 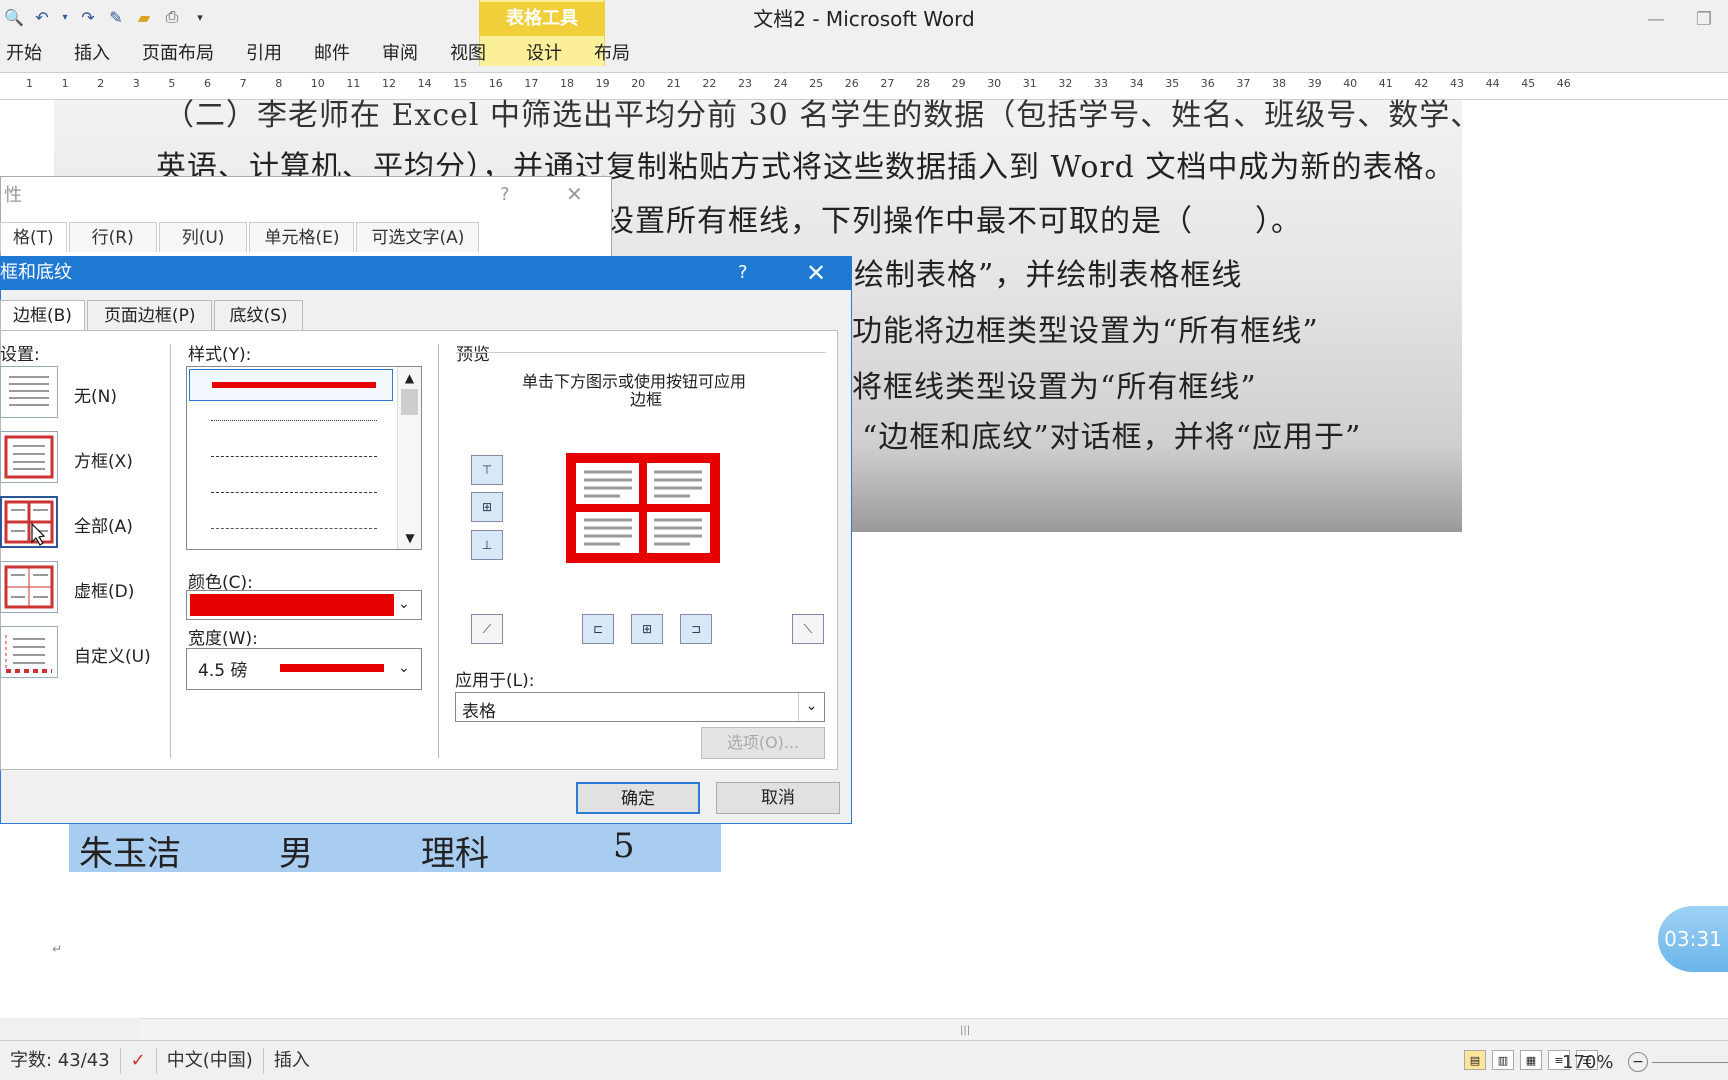 What do you see at coordinates (174, 54) in the screenshot?
I see `tab-page-layout: 页面布局` at bounding box center [174, 54].